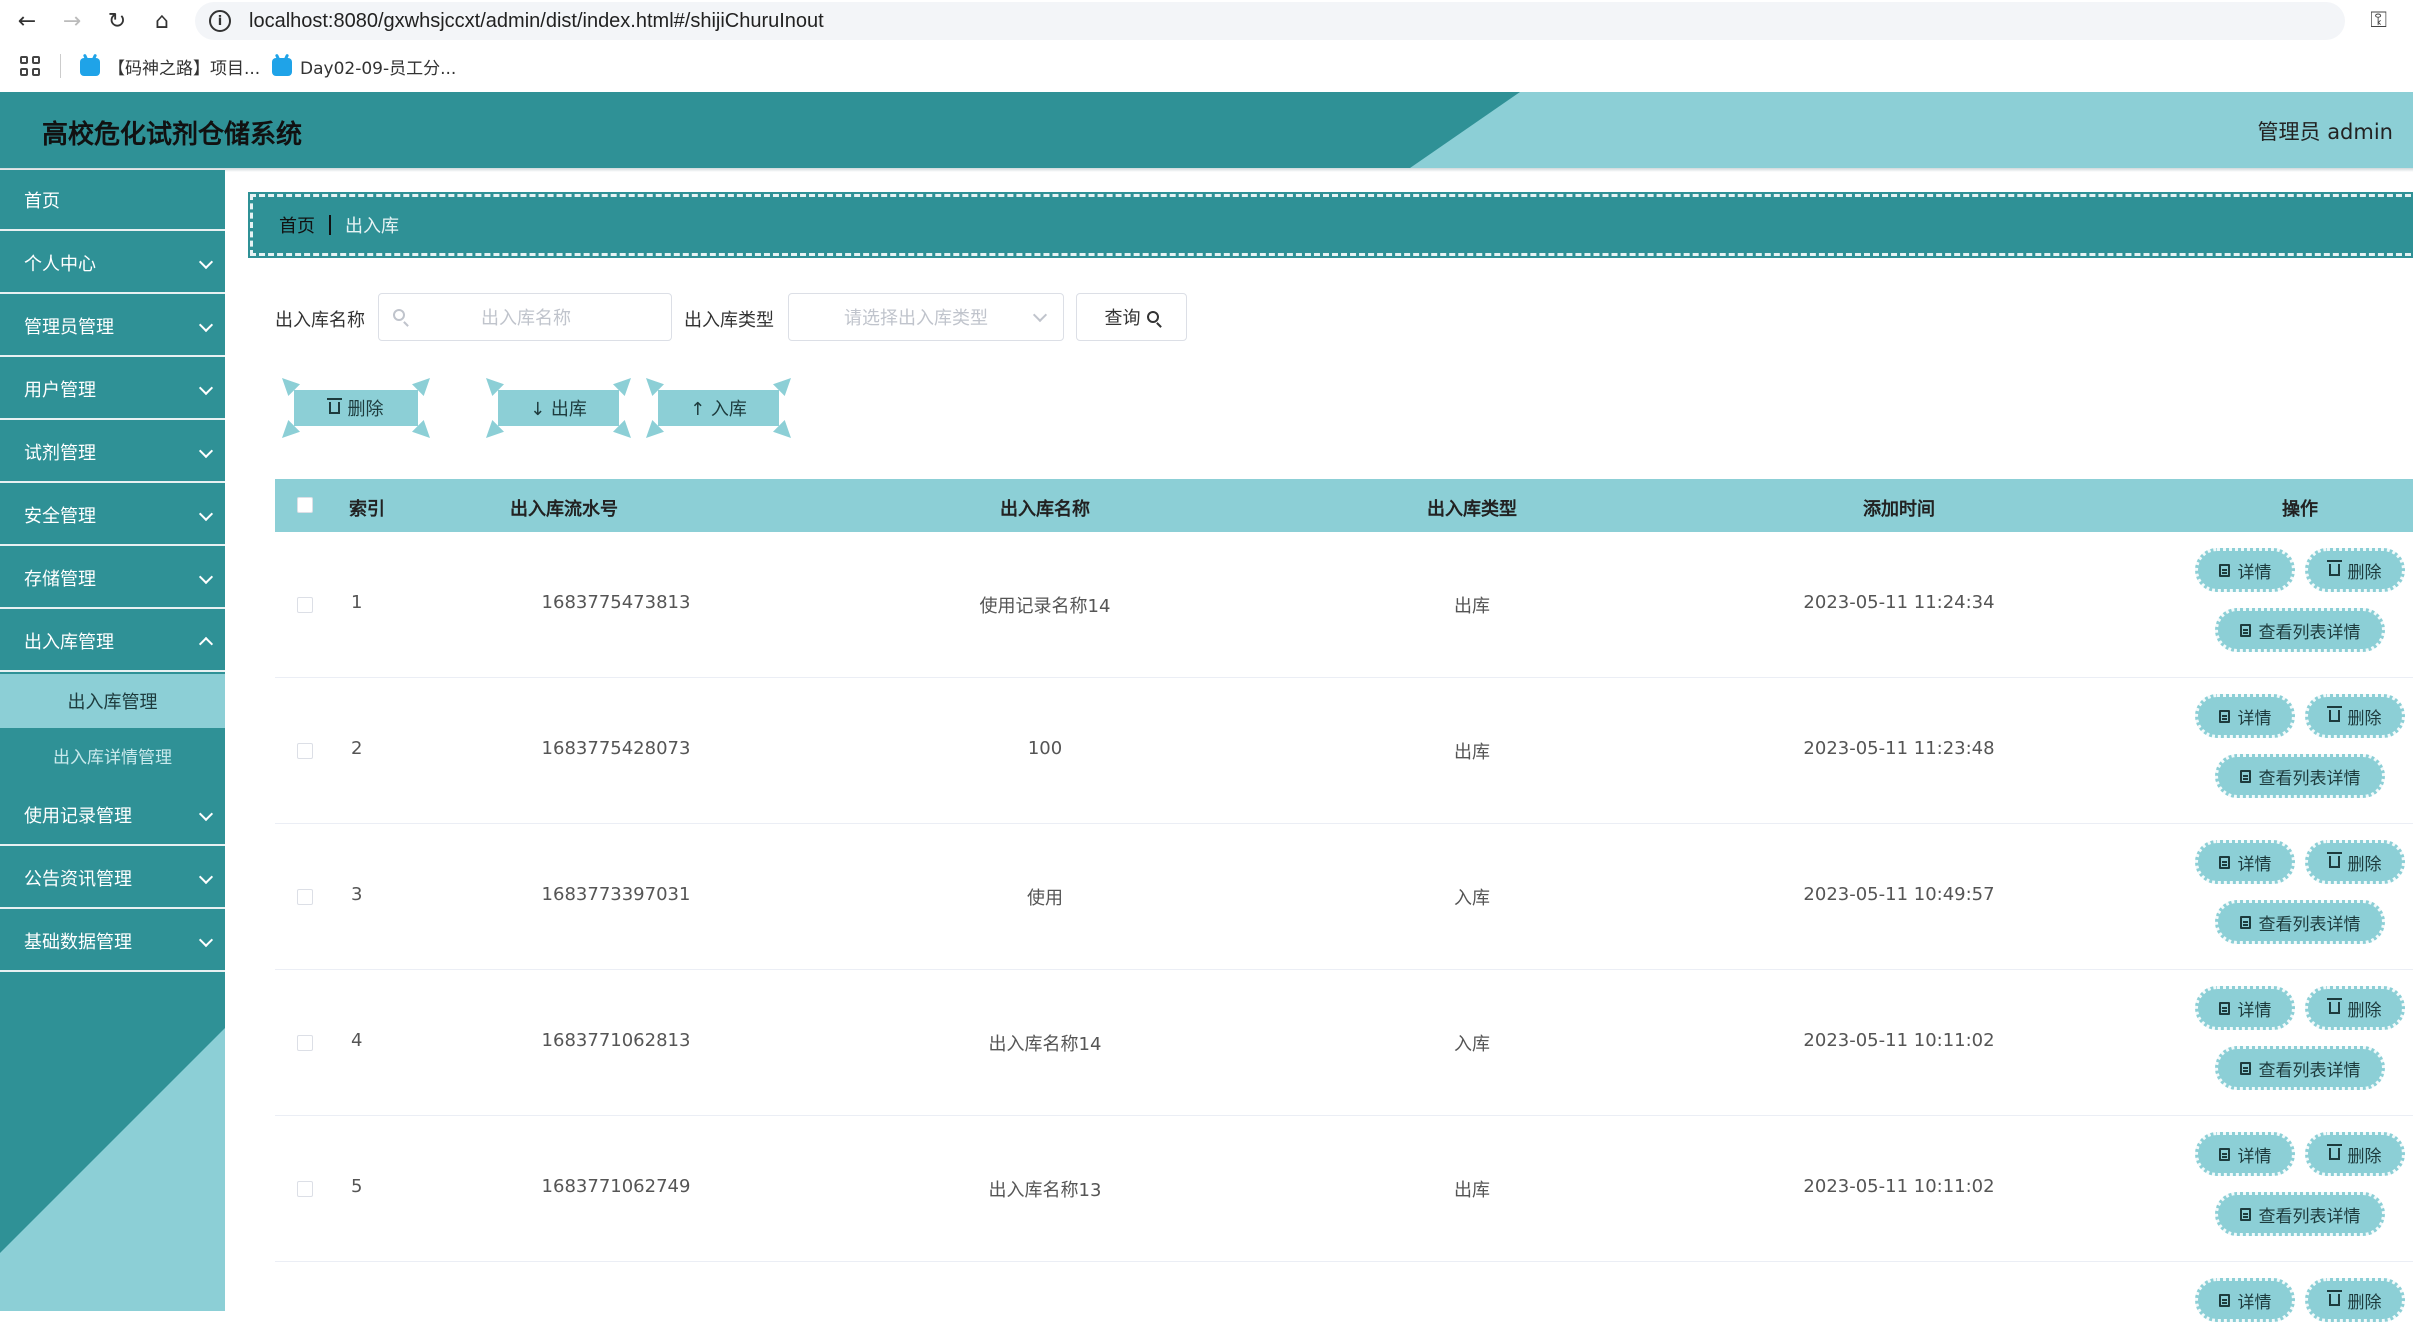 The height and width of the screenshot is (1322, 2413). I want to click on chevron-up-icon, so click(206, 644).